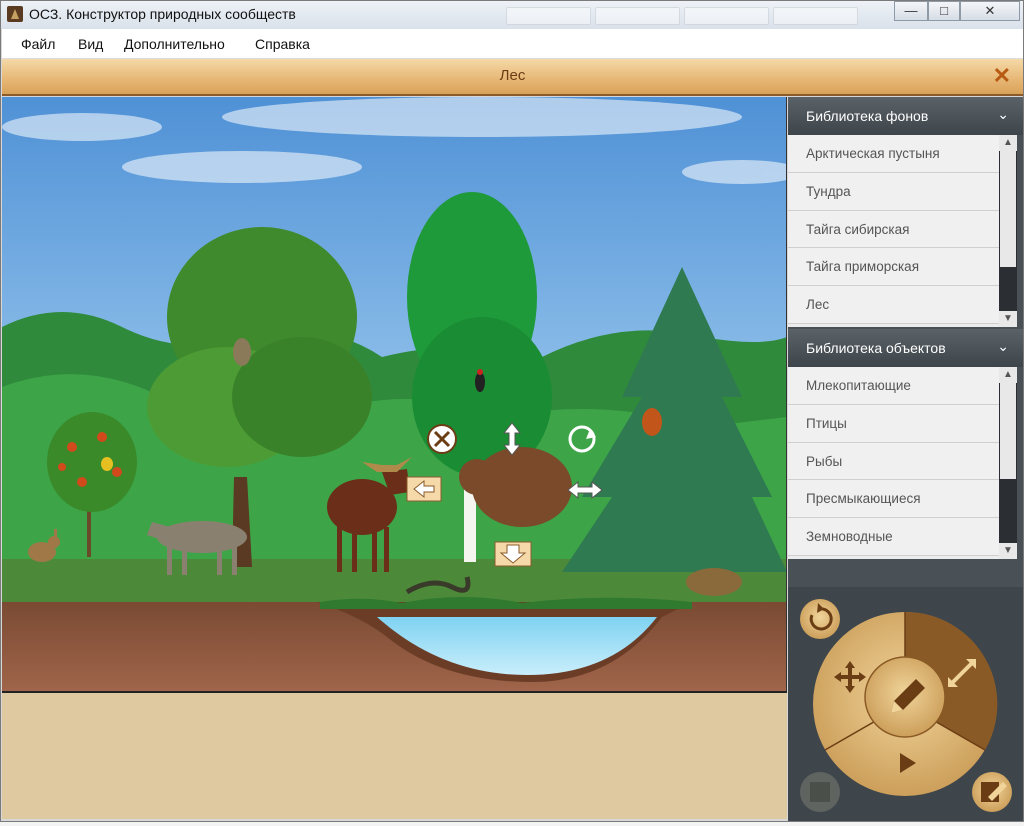 This screenshot has height=826, width=1024. I want to click on save-disabled-icon, so click(820, 792).